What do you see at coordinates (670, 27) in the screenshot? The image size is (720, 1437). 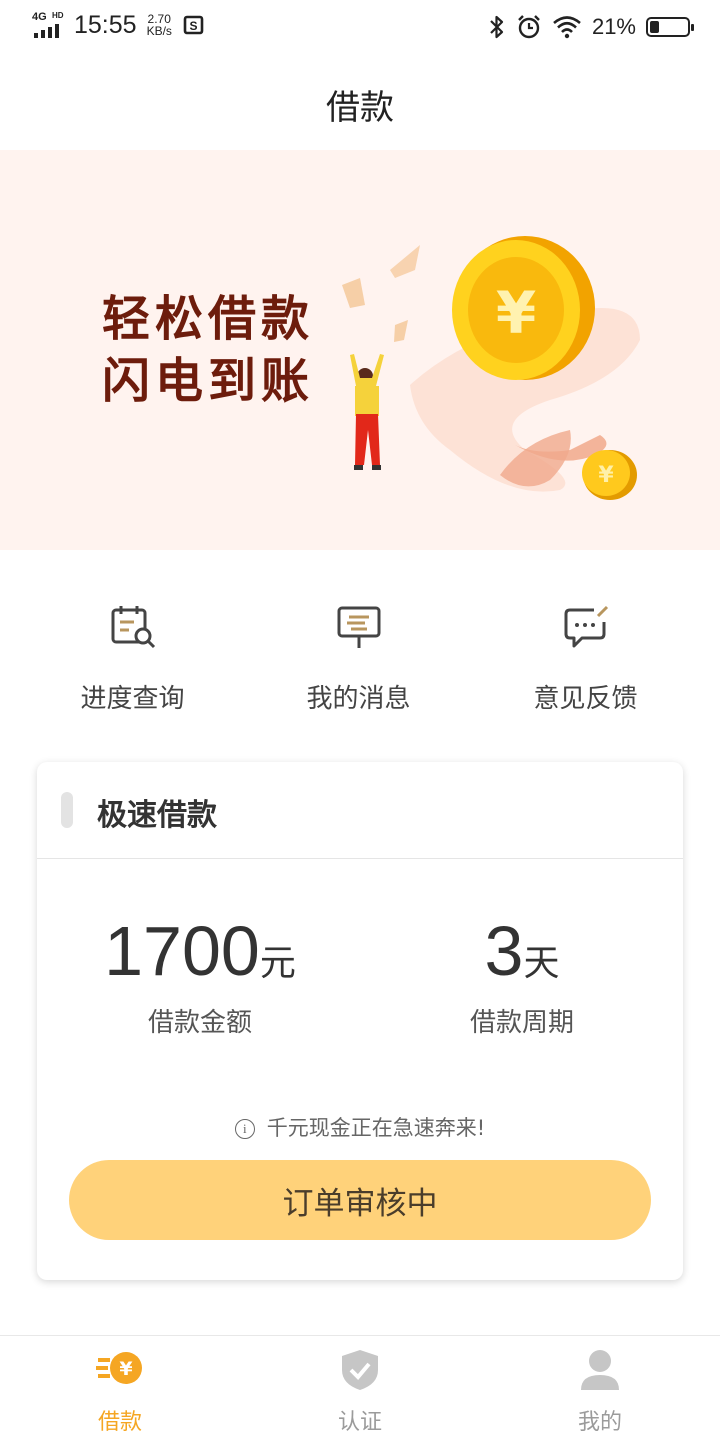 I see `battery-icon` at bounding box center [670, 27].